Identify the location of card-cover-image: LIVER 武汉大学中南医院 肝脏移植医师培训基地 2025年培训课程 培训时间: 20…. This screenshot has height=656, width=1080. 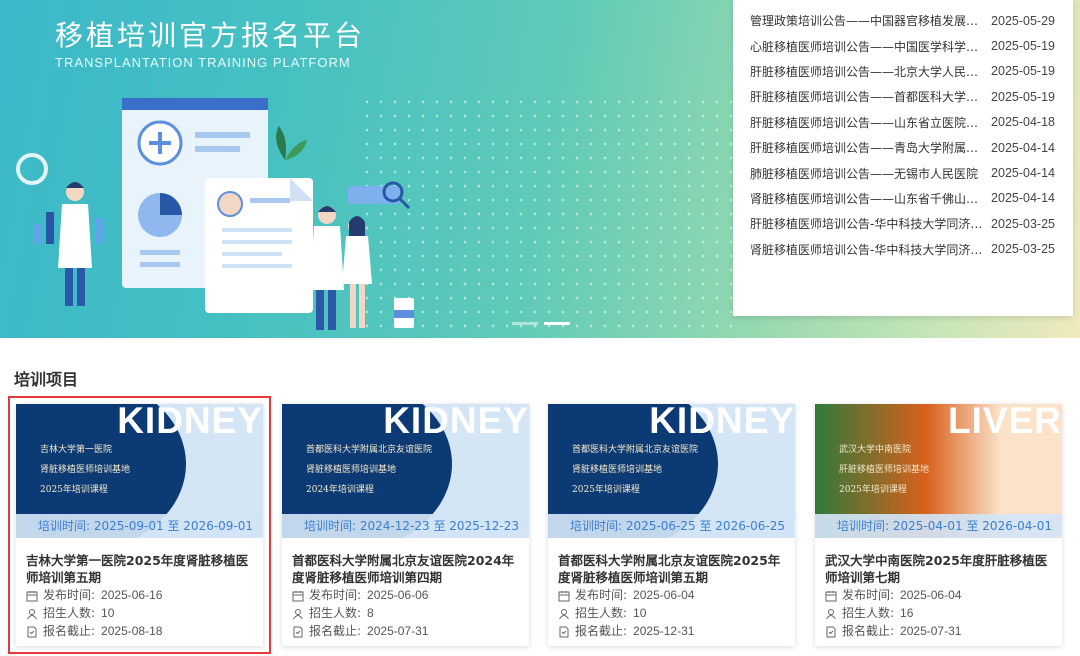
(938, 471).